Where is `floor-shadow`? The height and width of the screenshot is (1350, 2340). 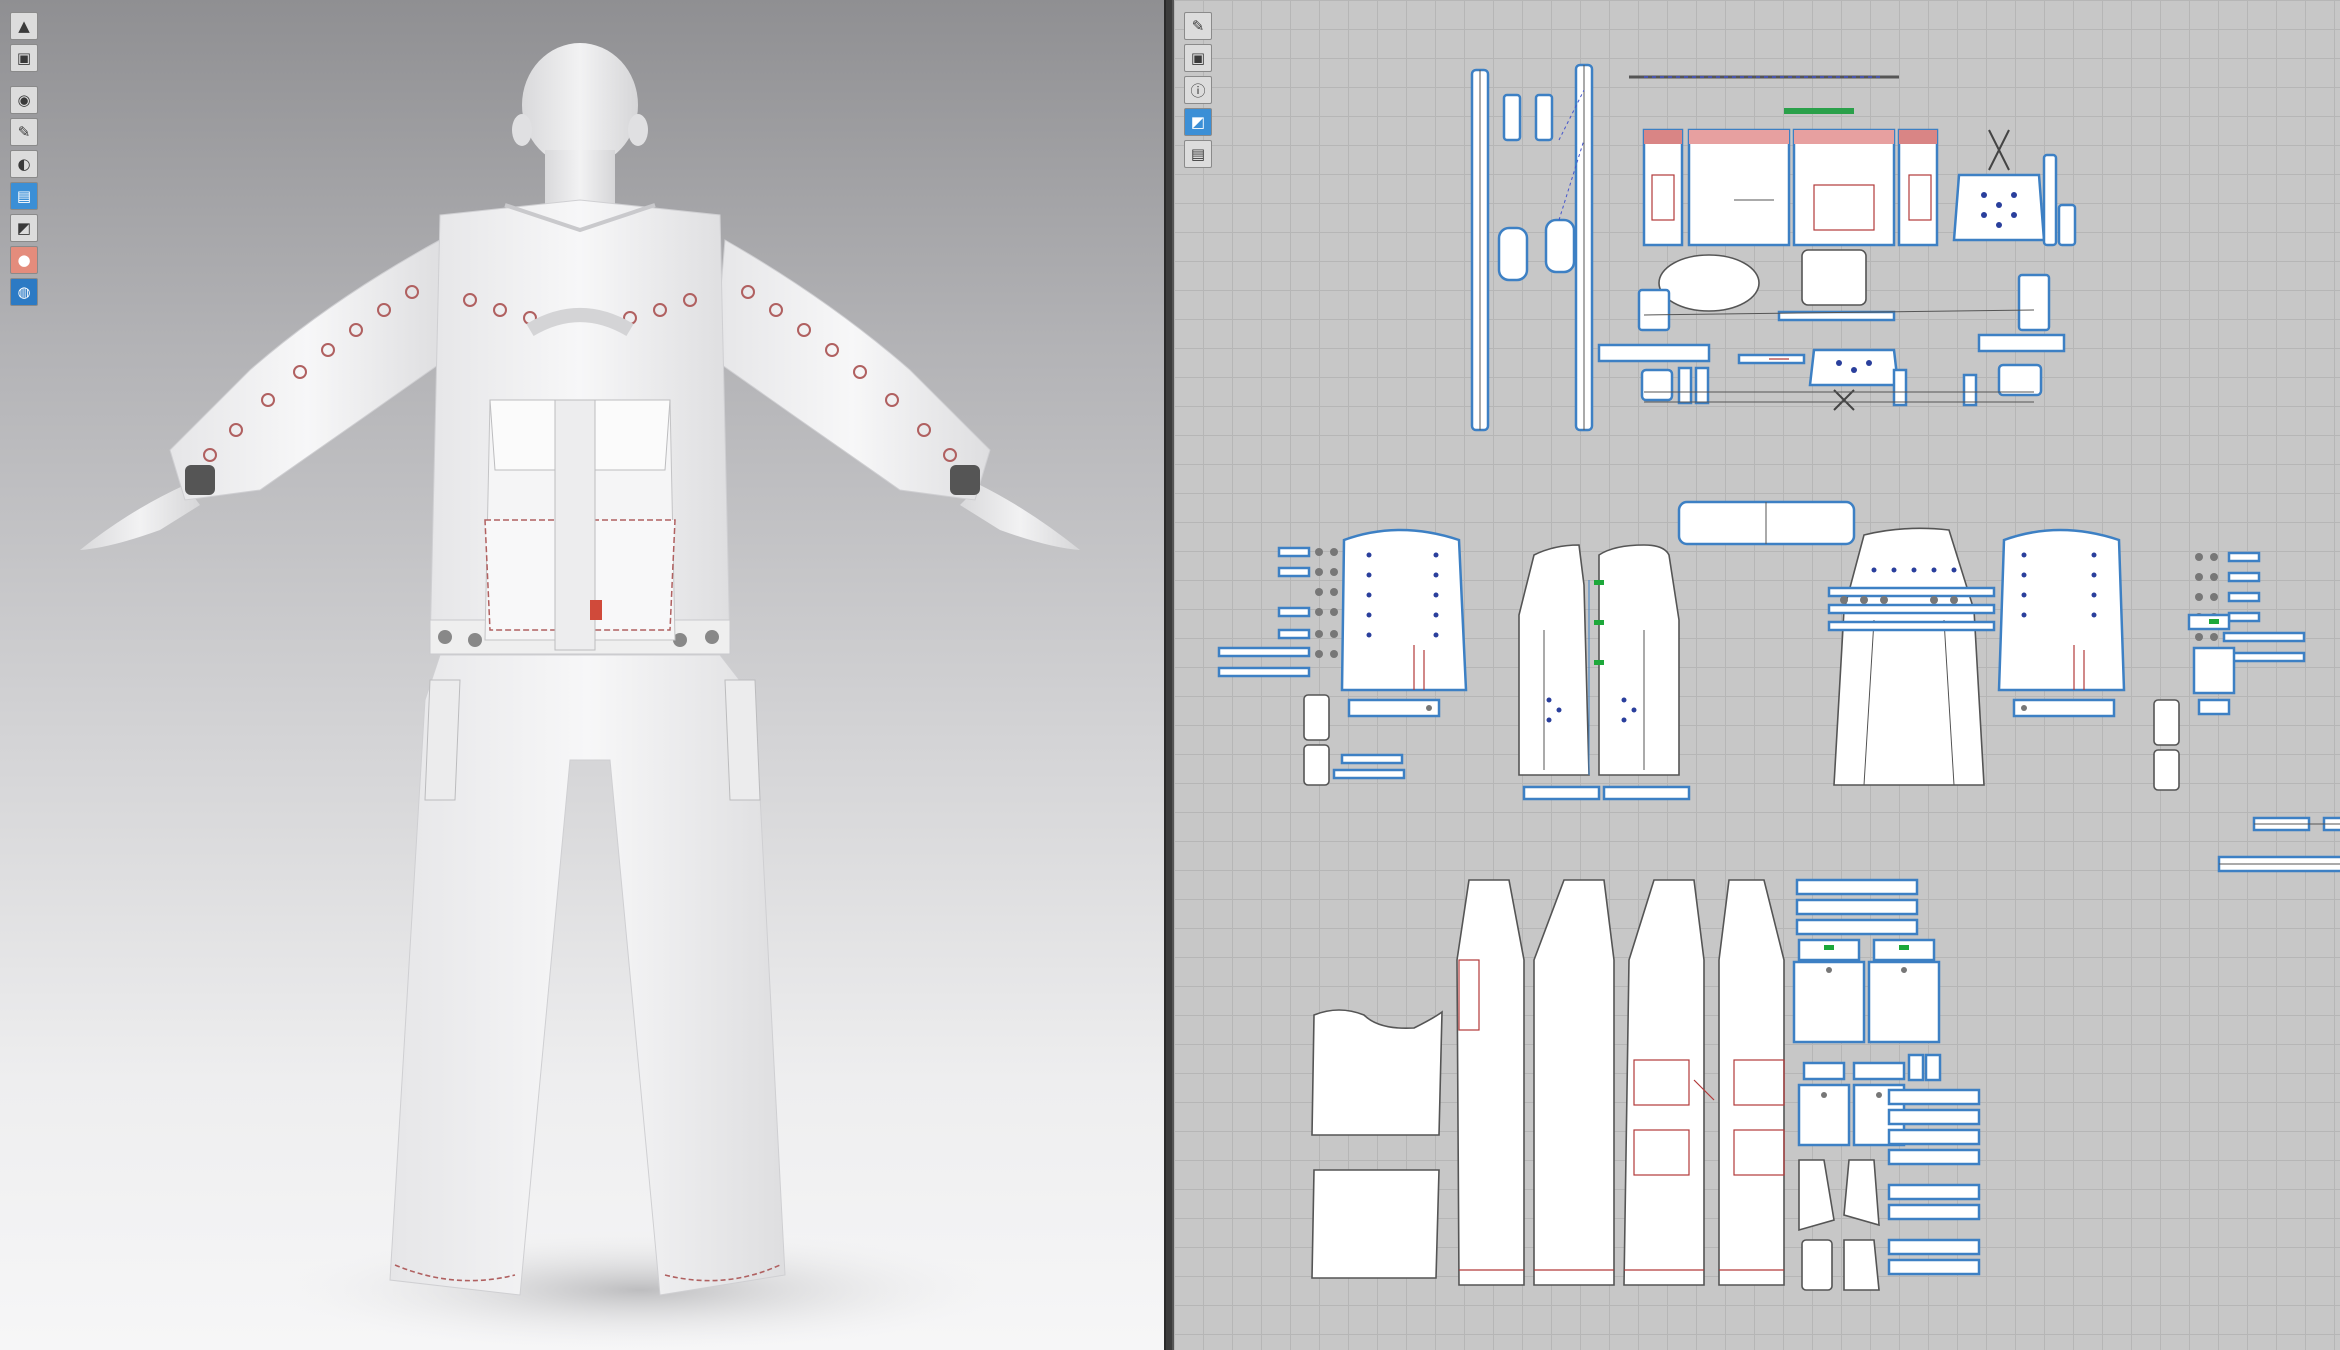 floor-shadow is located at coordinates (640, 1290).